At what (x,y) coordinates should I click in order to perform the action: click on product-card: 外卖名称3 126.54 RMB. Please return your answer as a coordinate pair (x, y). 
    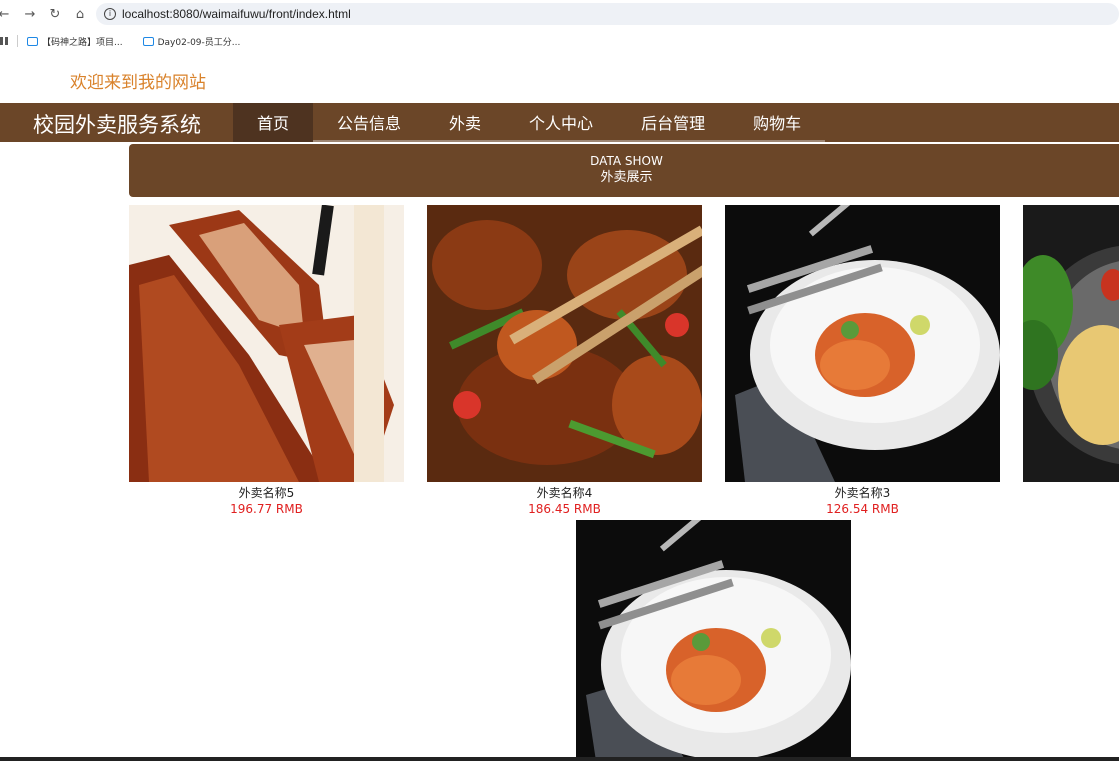
    Looking at the image, I should click on (862, 361).